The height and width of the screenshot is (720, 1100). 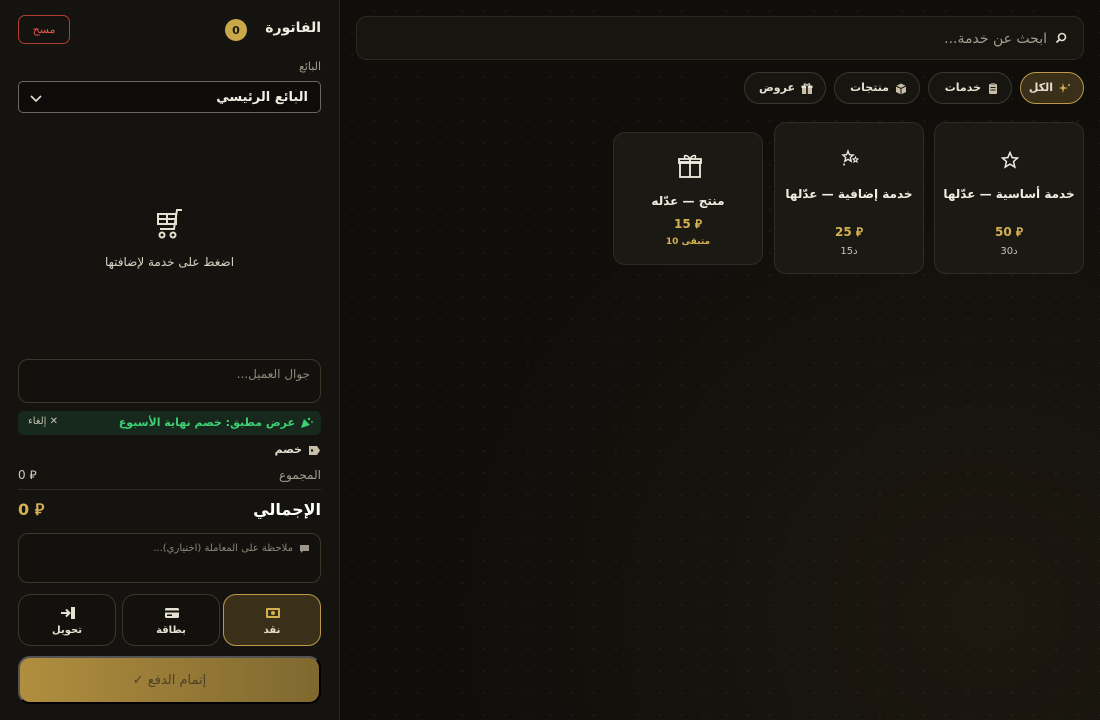 I want to click on applied-offer-banner: عرض مطبق: خصم نهاية الأسبوع ✕ إلغاء, so click(x=169, y=423).